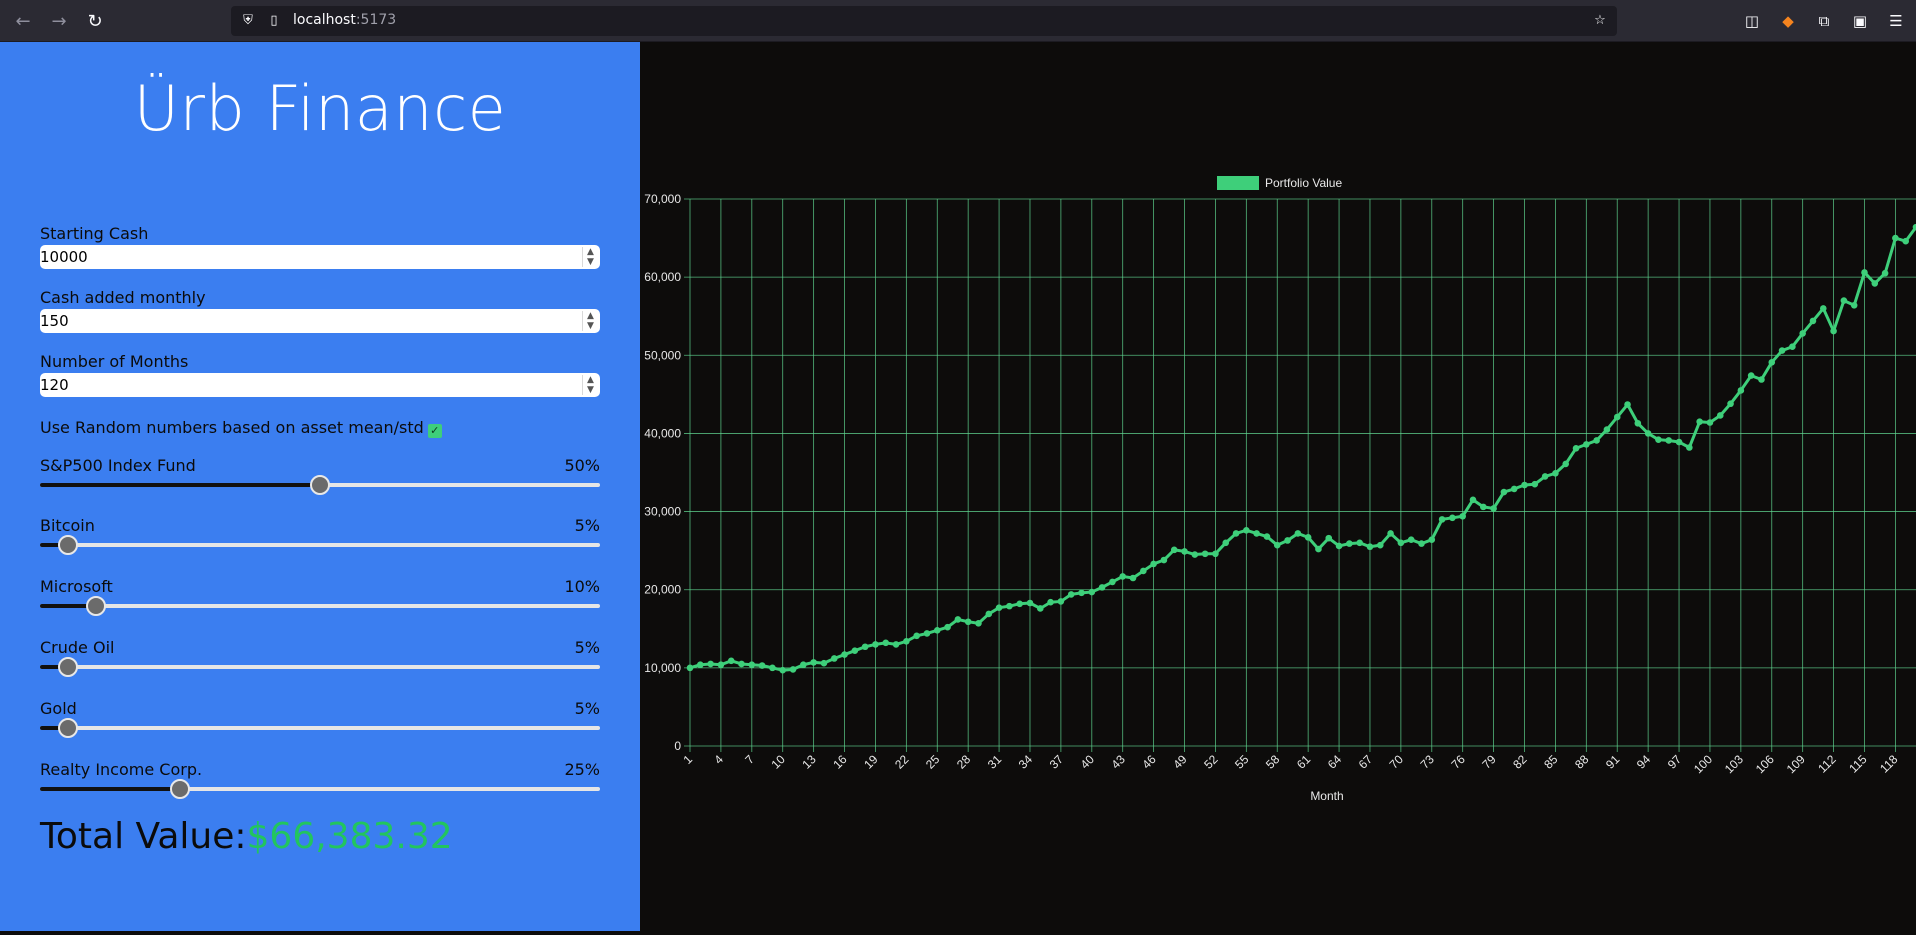 The image size is (1916, 935). Describe the element at coordinates (924, 21) in the screenshot. I see `address-bar: ⛨ ▯ localhost:5173 ☆` at that location.